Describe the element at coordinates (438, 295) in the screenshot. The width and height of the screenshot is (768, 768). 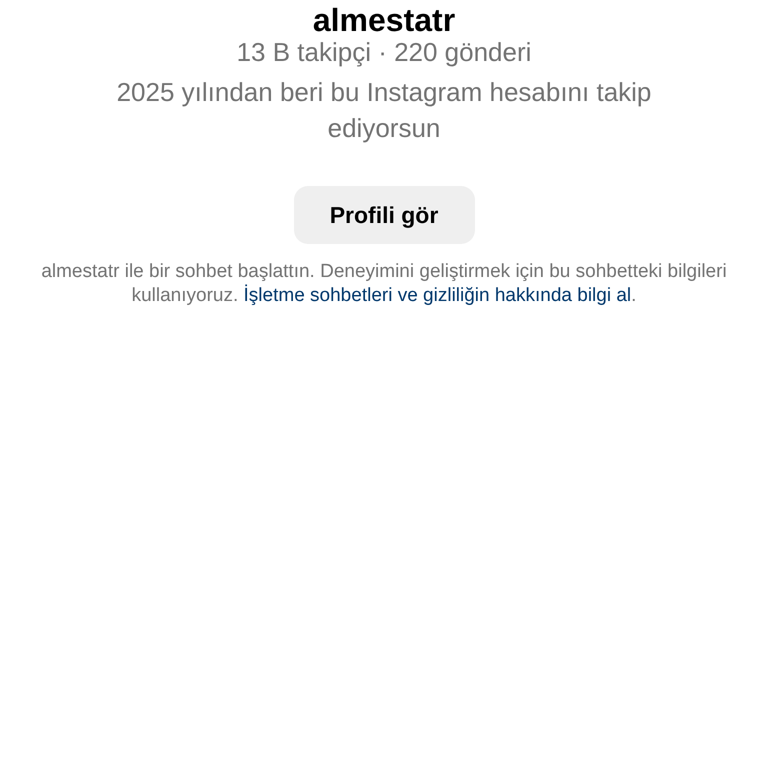
I see `privacy-info-link: İşletme sohbetleri ve gizliliğin hakkında bilgi al` at that location.